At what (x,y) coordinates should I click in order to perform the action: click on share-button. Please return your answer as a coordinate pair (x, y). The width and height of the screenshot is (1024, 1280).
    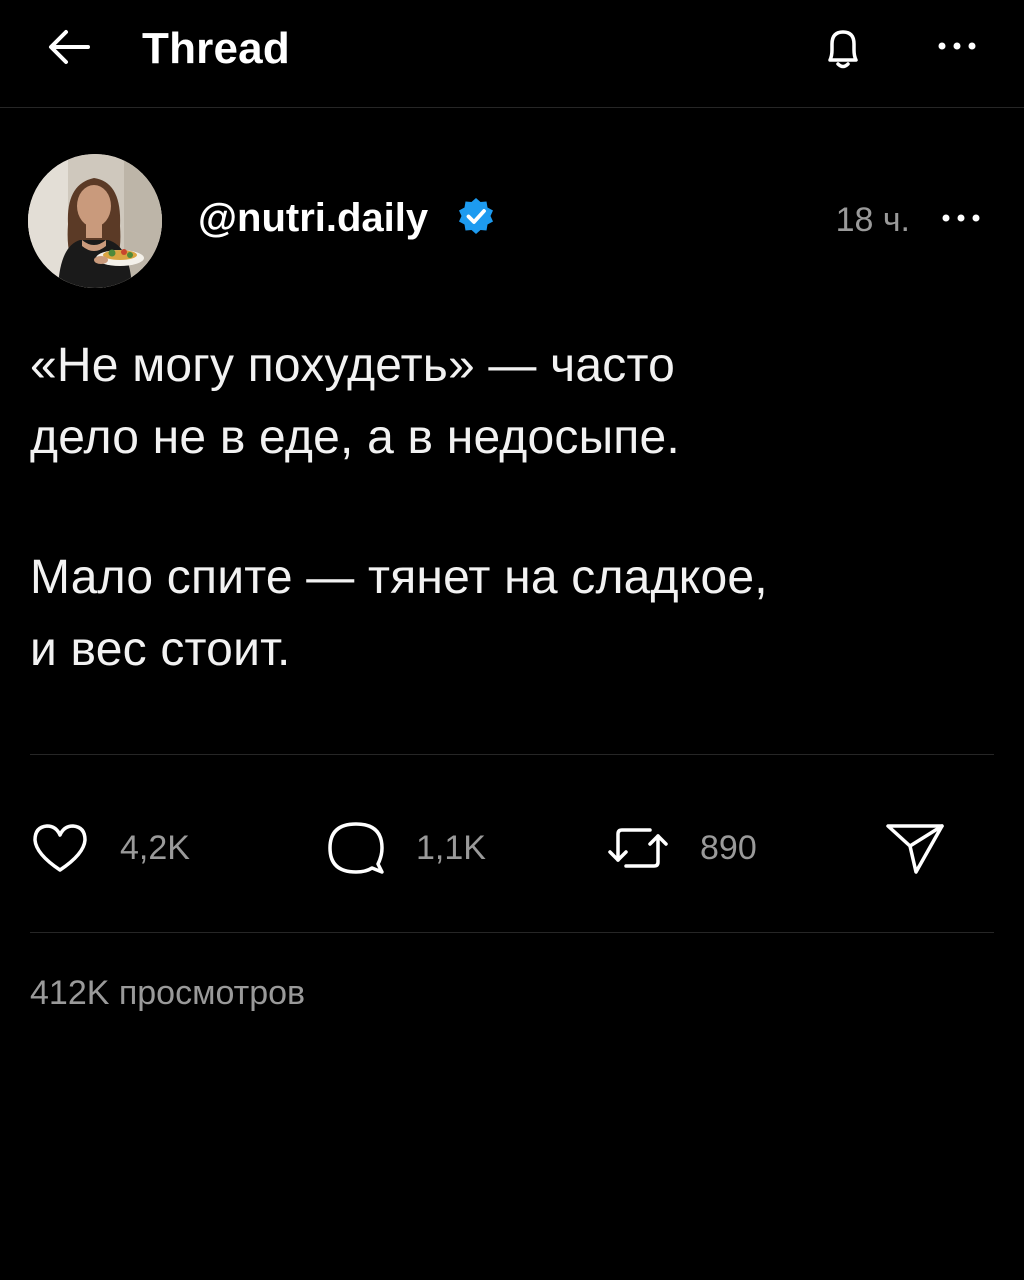
    Looking at the image, I should click on (915, 848).